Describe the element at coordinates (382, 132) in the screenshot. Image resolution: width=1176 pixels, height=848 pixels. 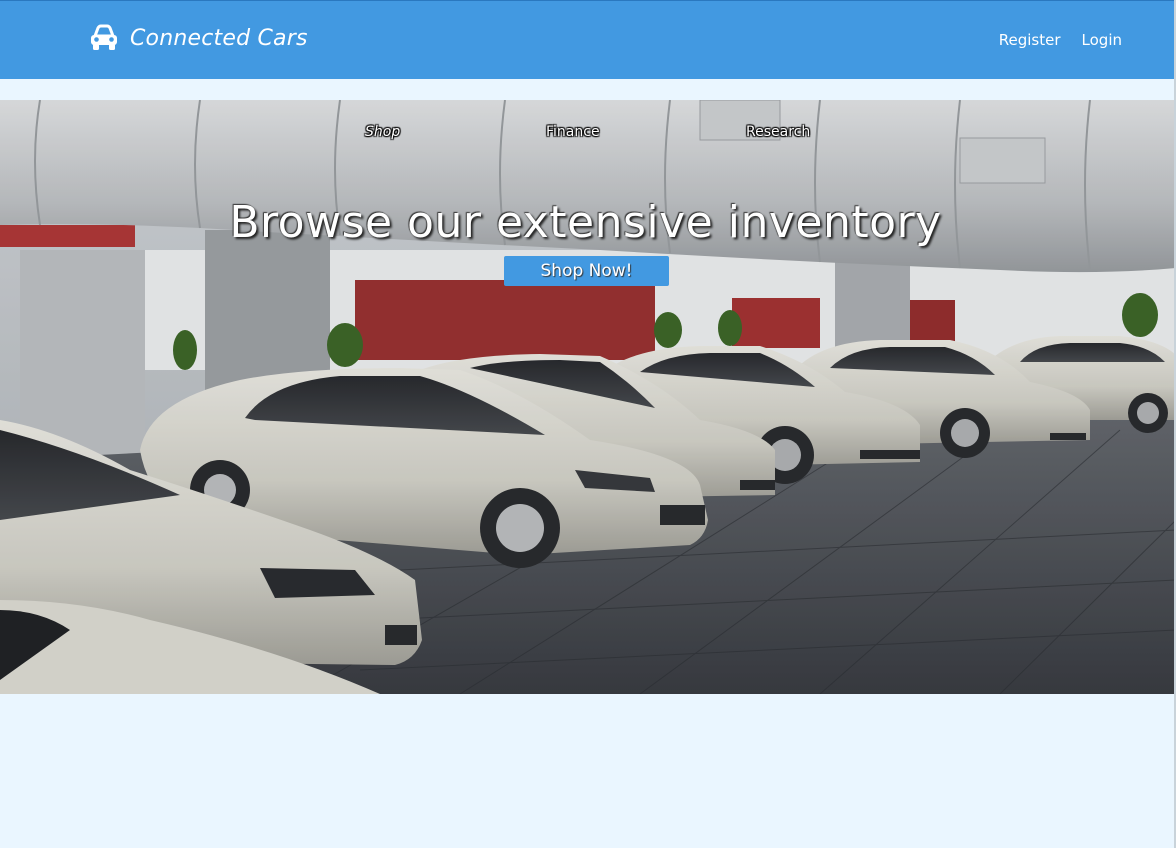
I see `nav-item-shop: Shop` at that location.